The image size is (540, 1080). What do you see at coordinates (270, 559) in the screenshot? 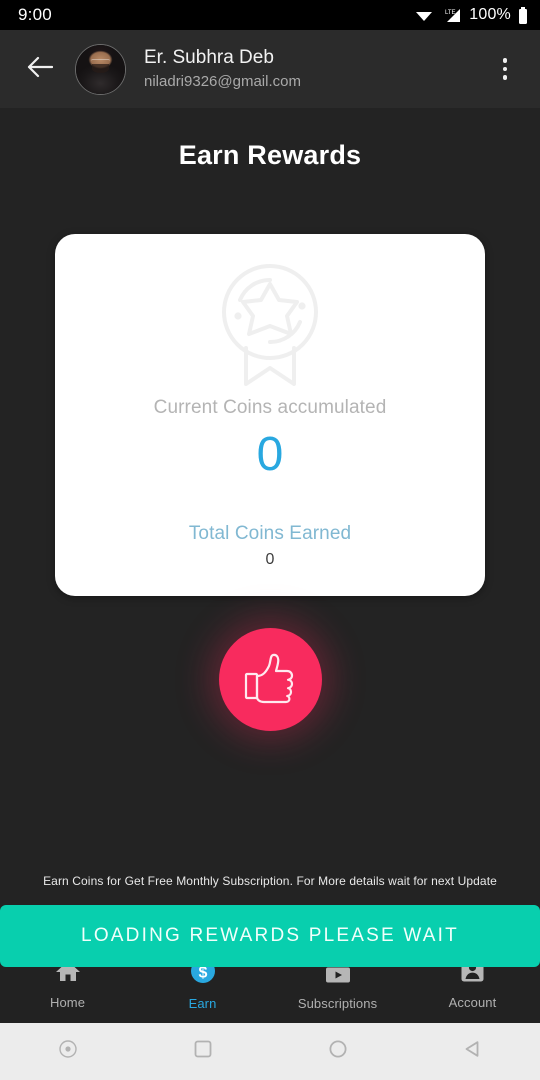
I see `total-coins-value: 0` at bounding box center [270, 559].